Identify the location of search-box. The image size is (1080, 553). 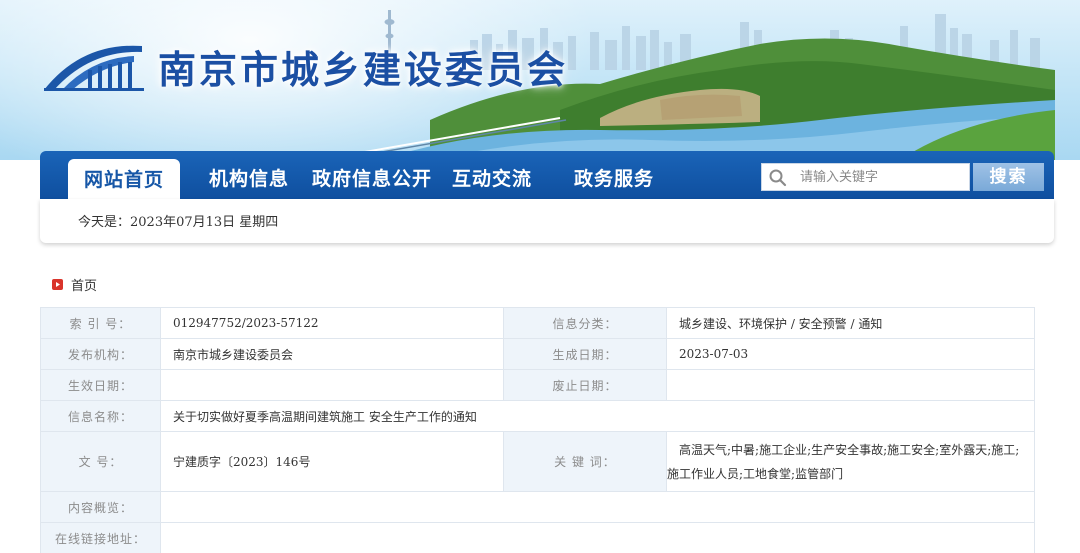
(865, 177).